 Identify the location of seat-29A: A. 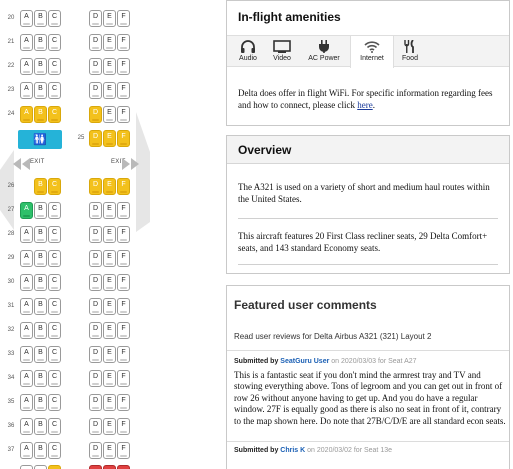
(26, 258).